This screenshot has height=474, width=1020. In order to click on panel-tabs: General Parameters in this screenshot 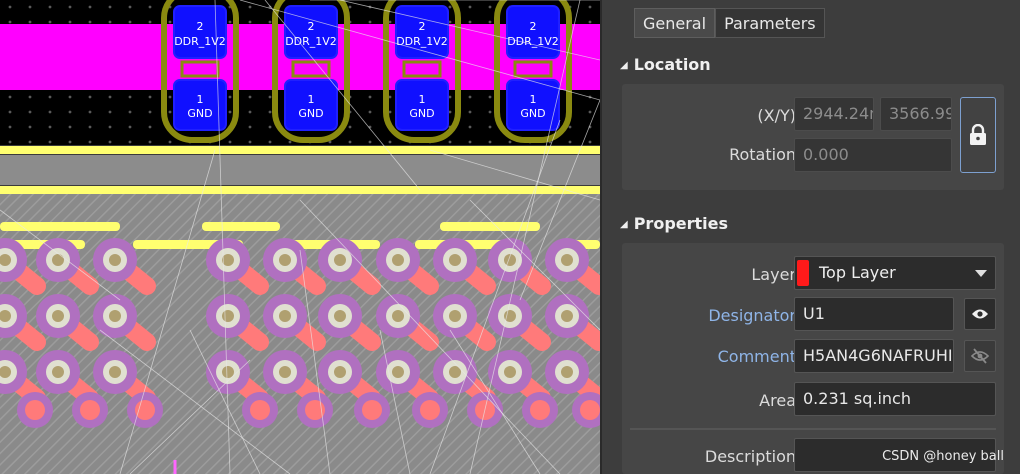, I will do `click(729, 24)`.